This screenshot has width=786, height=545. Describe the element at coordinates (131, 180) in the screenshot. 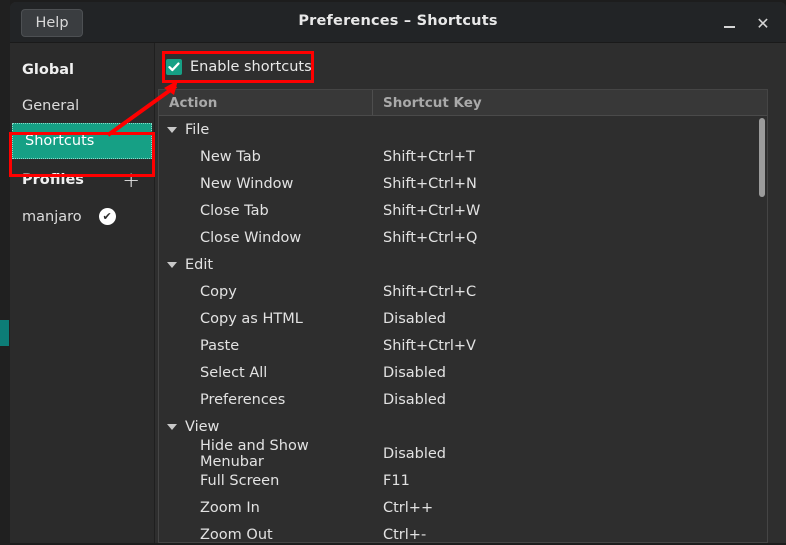

I see `plus-icon: +` at that location.